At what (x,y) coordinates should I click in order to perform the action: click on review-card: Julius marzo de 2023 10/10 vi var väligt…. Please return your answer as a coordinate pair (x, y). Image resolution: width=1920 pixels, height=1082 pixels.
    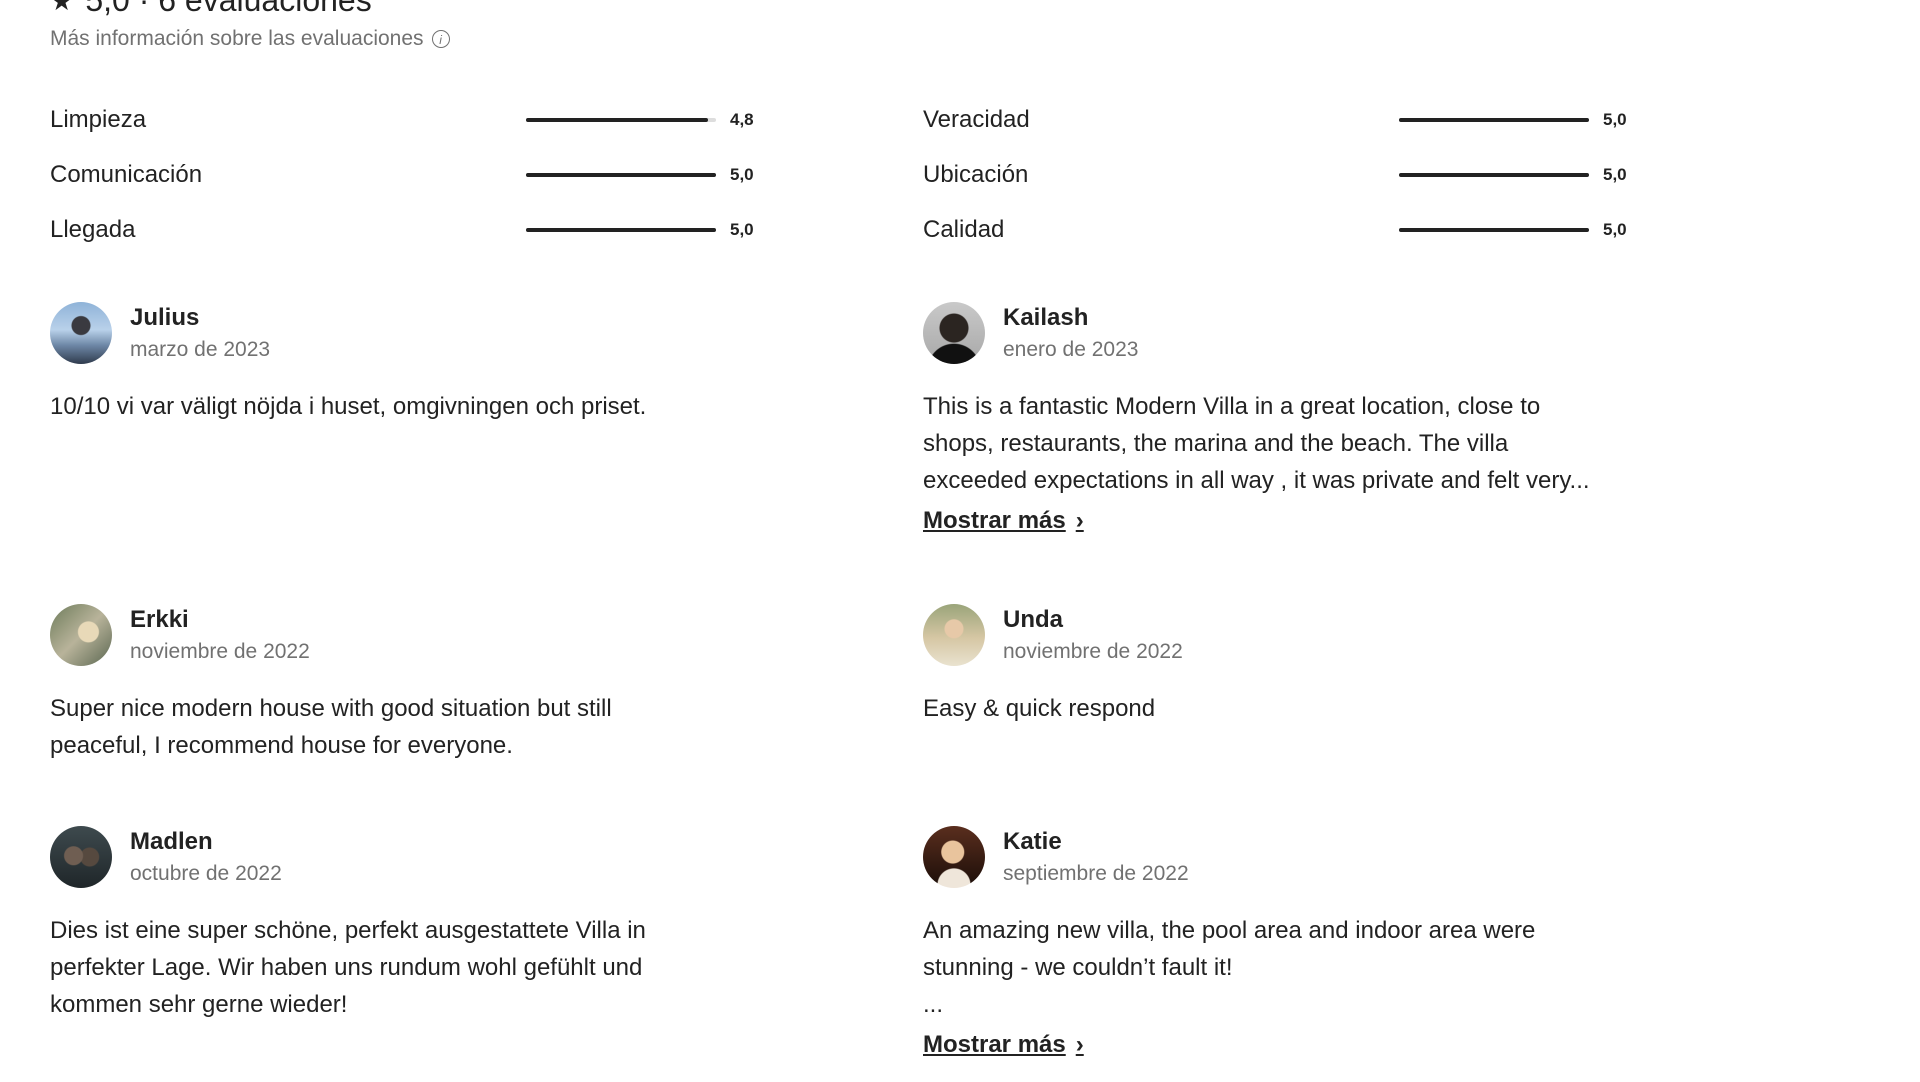
    Looking at the image, I should click on (390, 363).